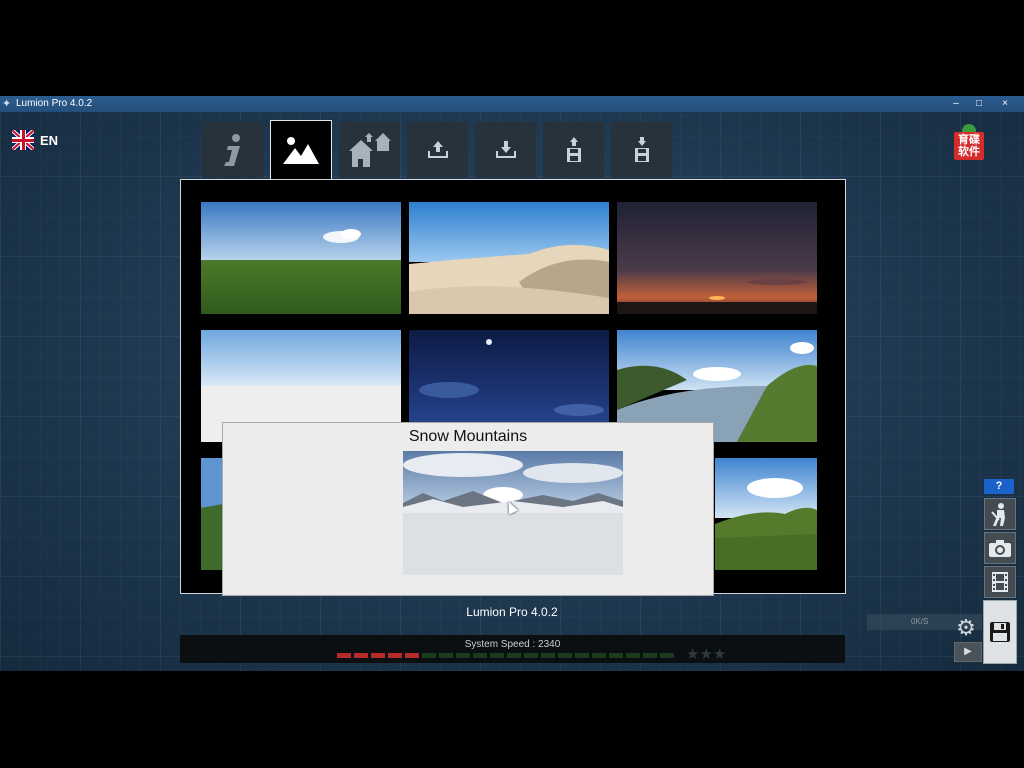 The image size is (1024, 768). I want to click on landscape-thumb-sunset, so click(717, 258).